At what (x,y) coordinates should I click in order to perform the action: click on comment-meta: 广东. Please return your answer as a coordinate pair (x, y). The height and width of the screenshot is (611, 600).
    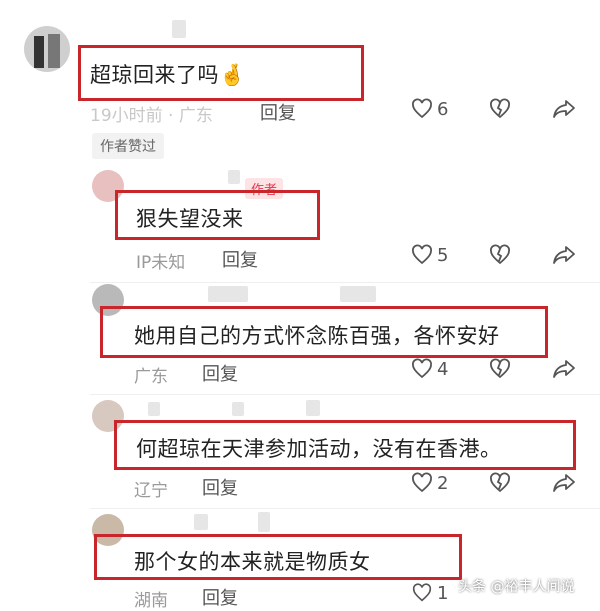
    Looking at the image, I should click on (151, 377).